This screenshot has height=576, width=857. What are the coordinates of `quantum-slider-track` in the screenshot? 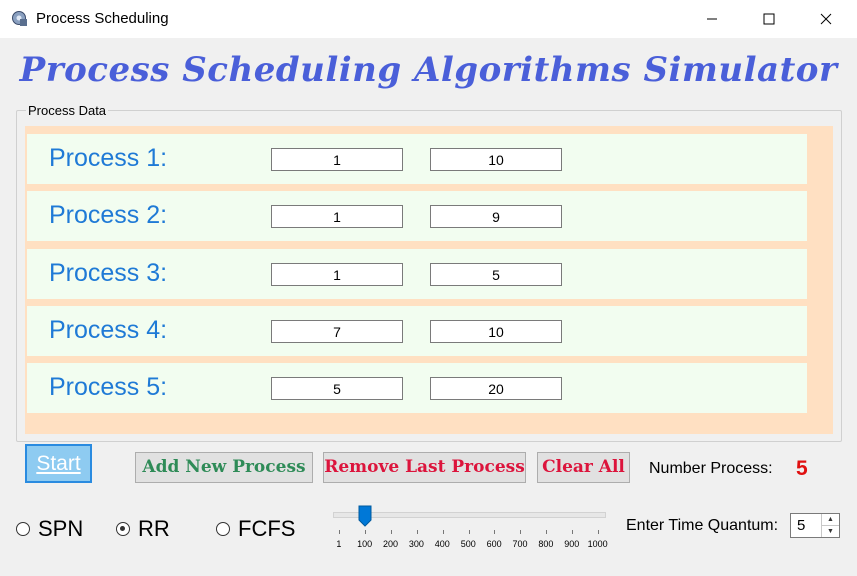 It's located at (469, 515).